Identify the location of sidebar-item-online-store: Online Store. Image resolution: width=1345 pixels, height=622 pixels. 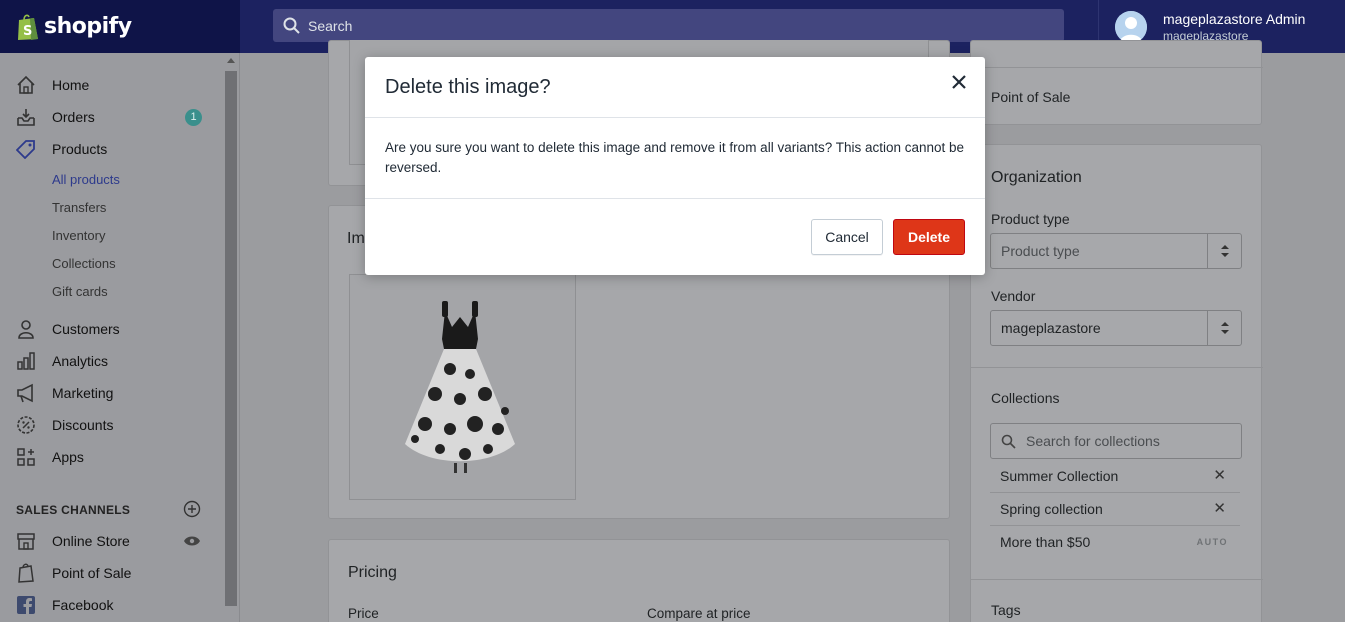
(111, 541).